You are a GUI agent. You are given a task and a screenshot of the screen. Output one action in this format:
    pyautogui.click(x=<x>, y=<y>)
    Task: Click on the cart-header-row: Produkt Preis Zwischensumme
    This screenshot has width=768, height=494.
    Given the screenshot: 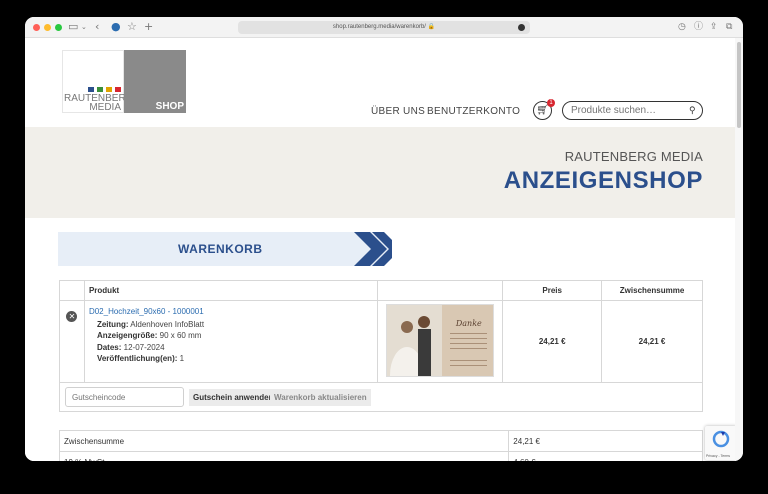 What is the action you would take?
    pyautogui.click(x=381, y=290)
    